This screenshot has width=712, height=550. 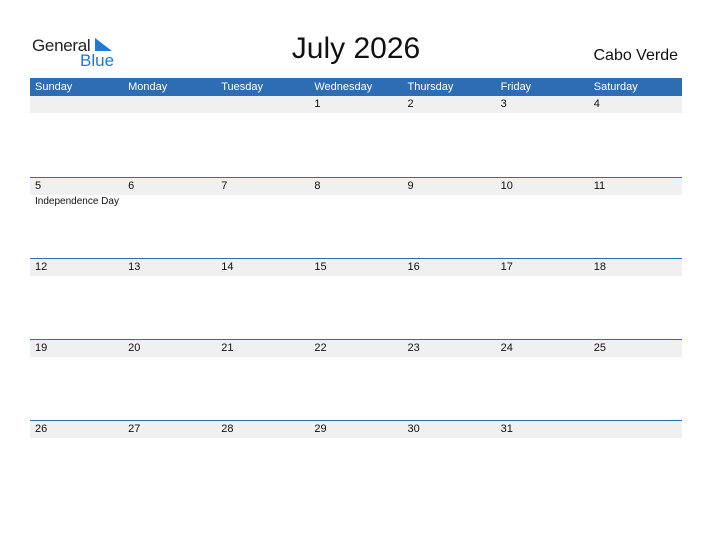 I want to click on week-row: 5 6 7 8 9 10 11 Independence Day, so click(x=356, y=217).